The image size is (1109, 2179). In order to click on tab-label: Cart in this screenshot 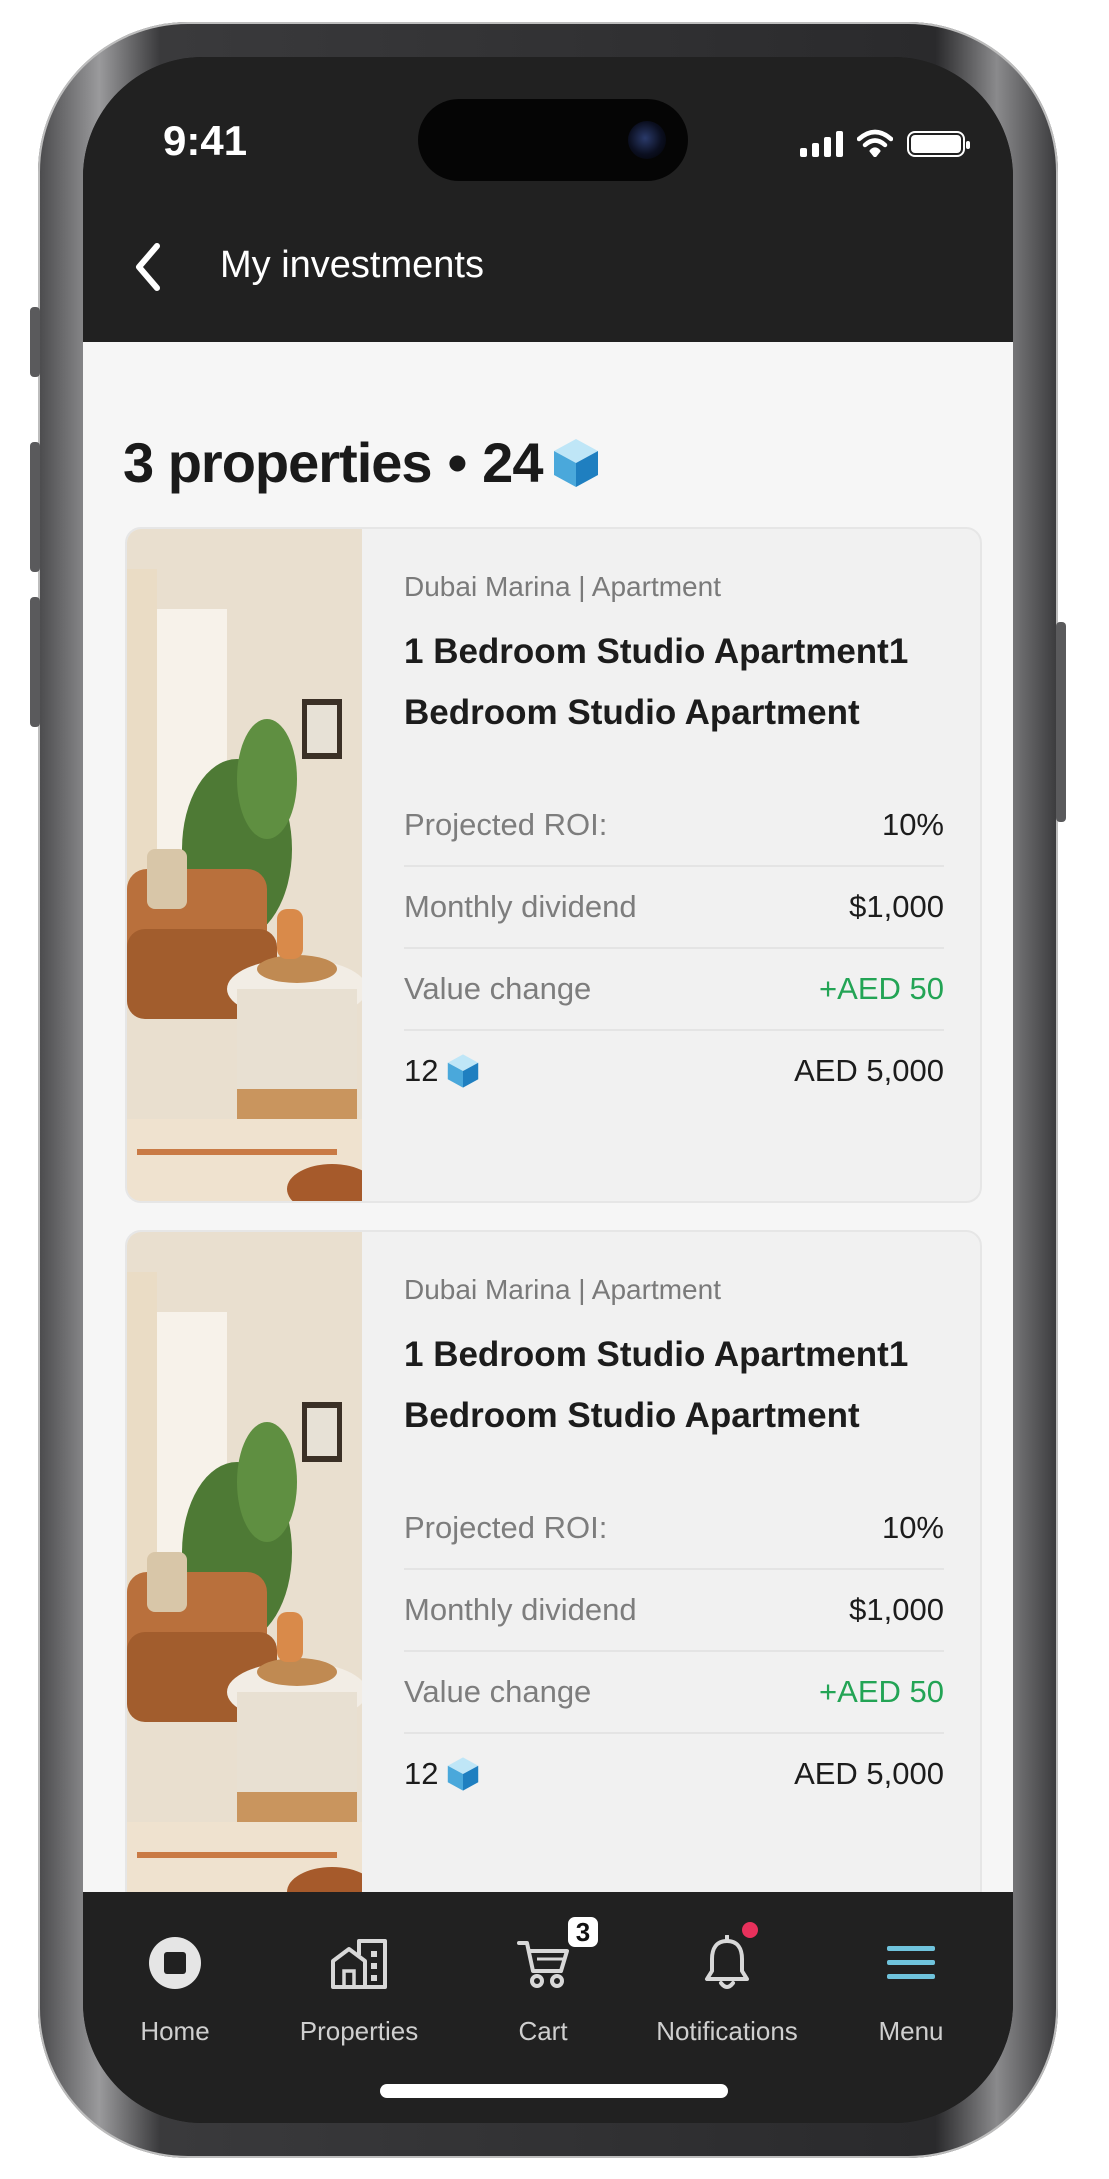, I will do `click(543, 2031)`.